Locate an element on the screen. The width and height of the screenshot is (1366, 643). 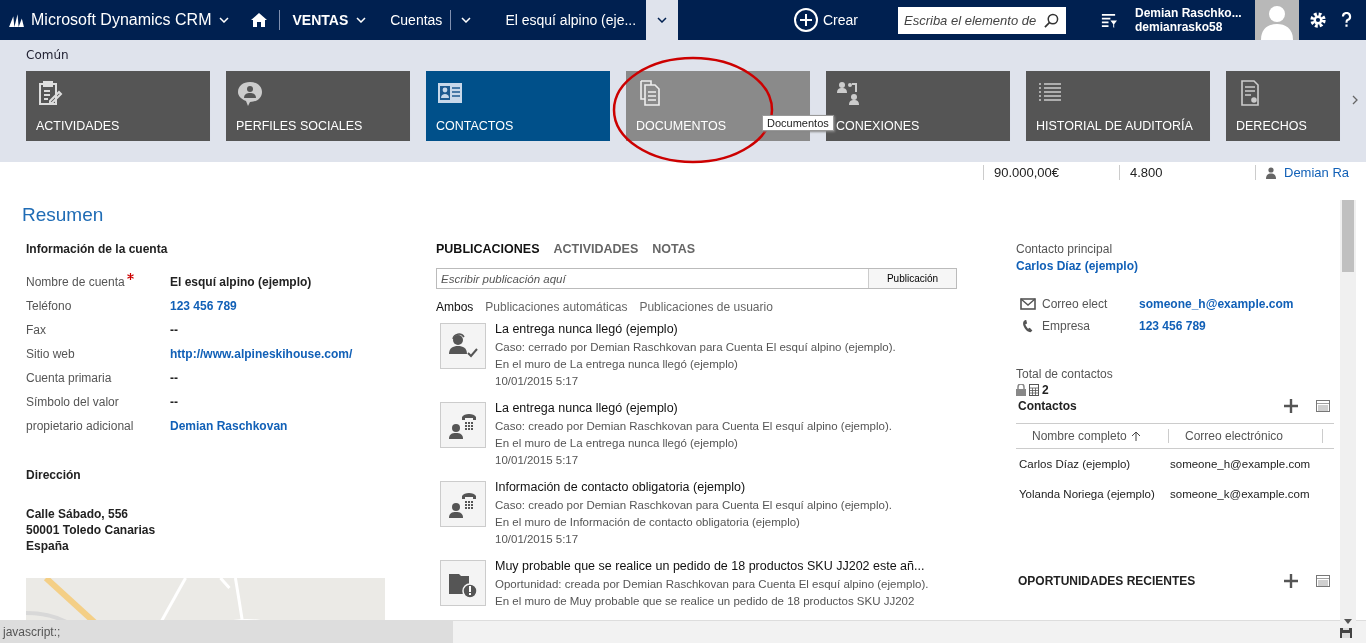
table-cell-text: Carlos Díaz (ejemplo) is located at coordinates (1075, 464).